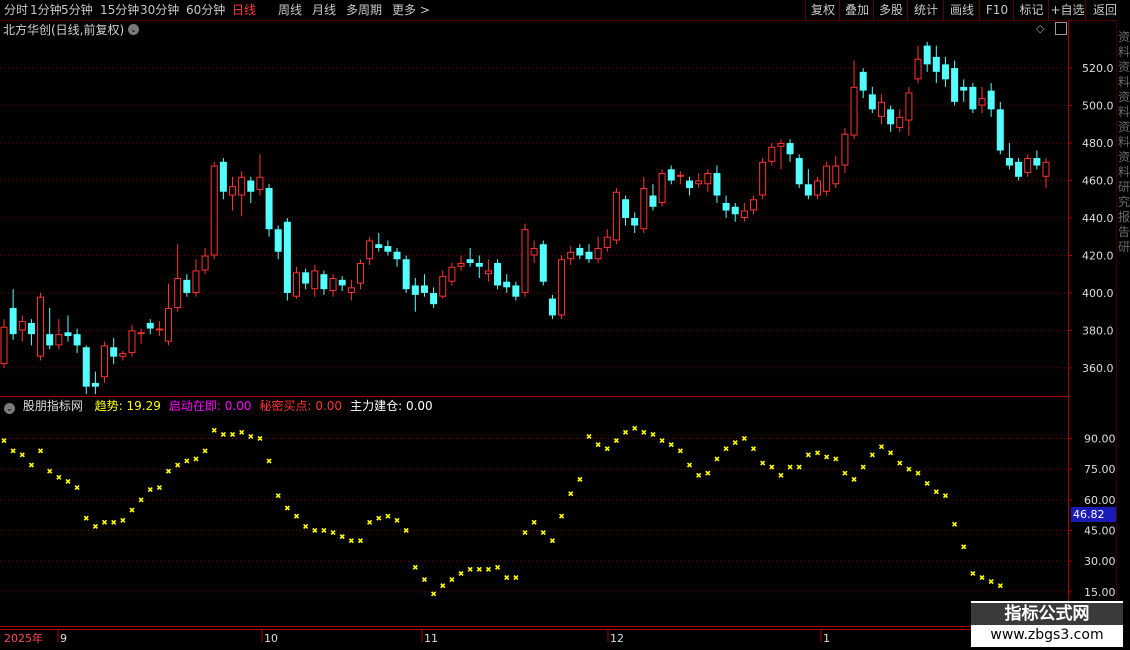  What do you see at coordinates (925, 10) in the screenshot?
I see `toolbar-button-3: 统计` at bounding box center [925, 10].